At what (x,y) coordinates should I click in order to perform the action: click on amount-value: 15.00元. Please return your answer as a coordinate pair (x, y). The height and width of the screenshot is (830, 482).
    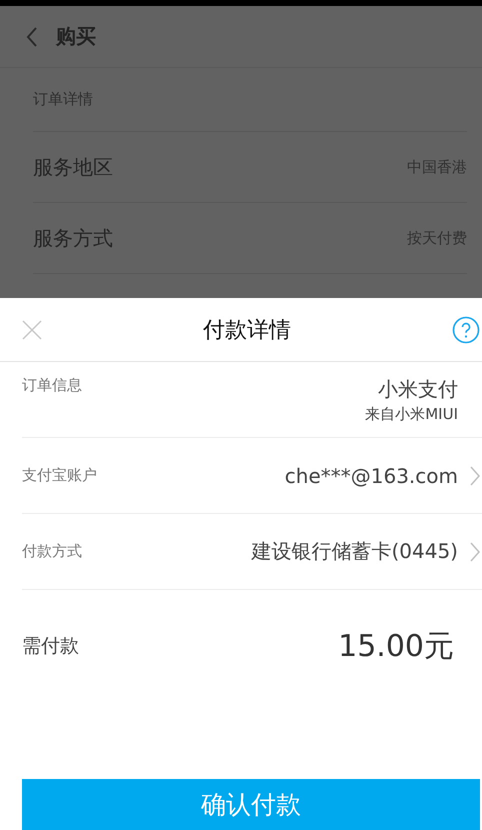
    Looking at the image, I should click on (396, 647).